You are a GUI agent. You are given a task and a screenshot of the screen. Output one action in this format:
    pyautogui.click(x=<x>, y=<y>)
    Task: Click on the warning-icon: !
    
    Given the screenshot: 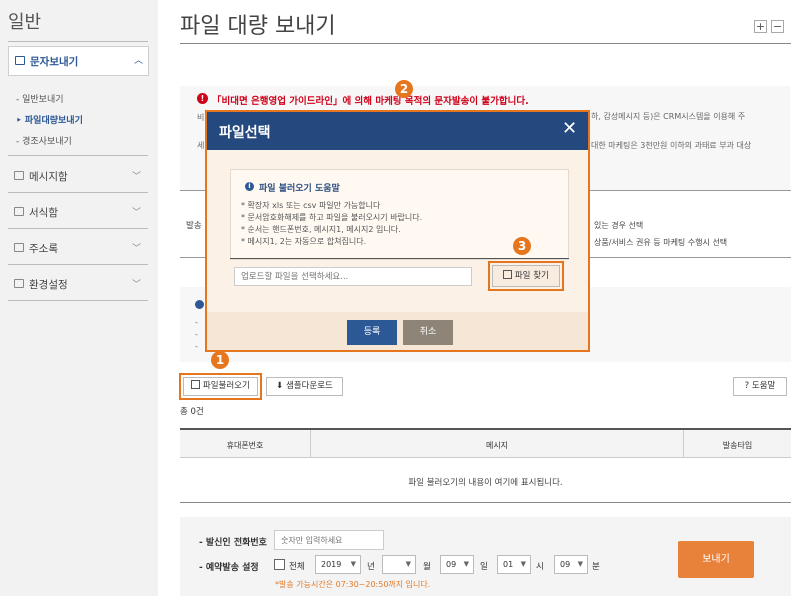 What is the action you would take?
    pyautogui.click(x=202, y=98)
    